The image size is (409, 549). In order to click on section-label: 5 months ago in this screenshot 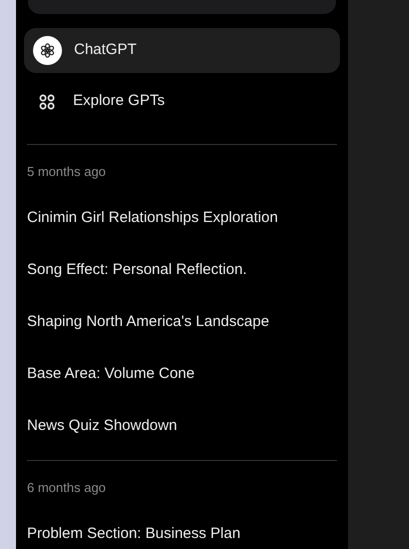, I will do `click(67, 172)`.